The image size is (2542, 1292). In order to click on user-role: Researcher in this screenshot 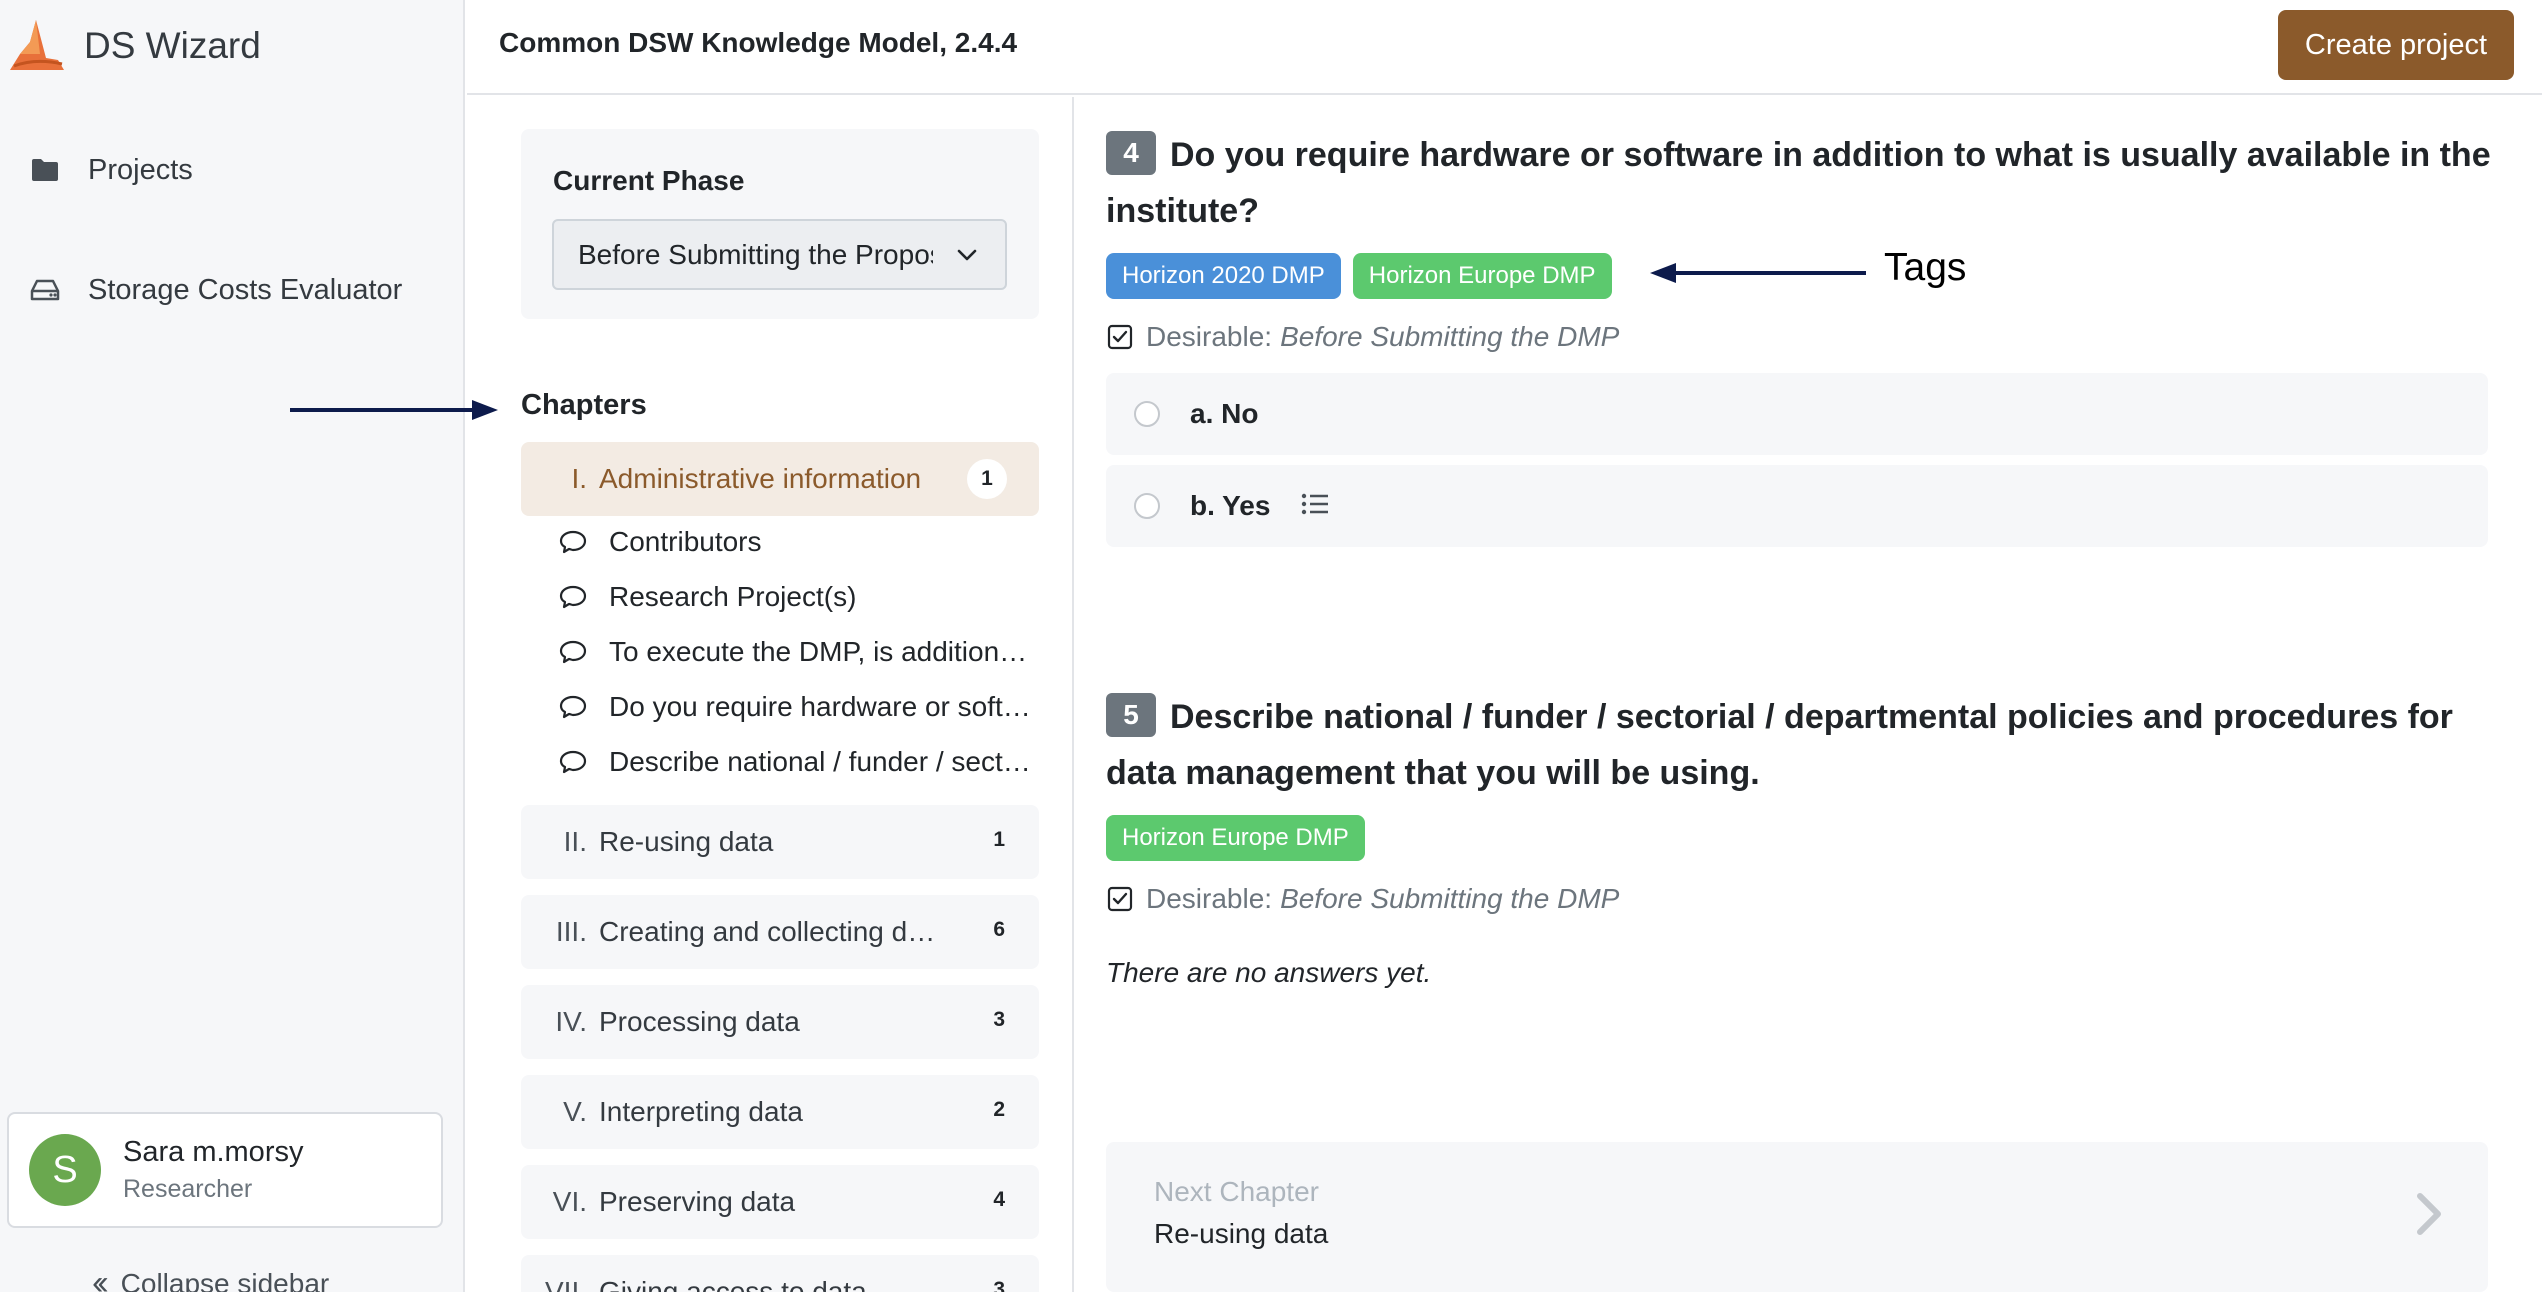, I will do `click(188, 1189)`.